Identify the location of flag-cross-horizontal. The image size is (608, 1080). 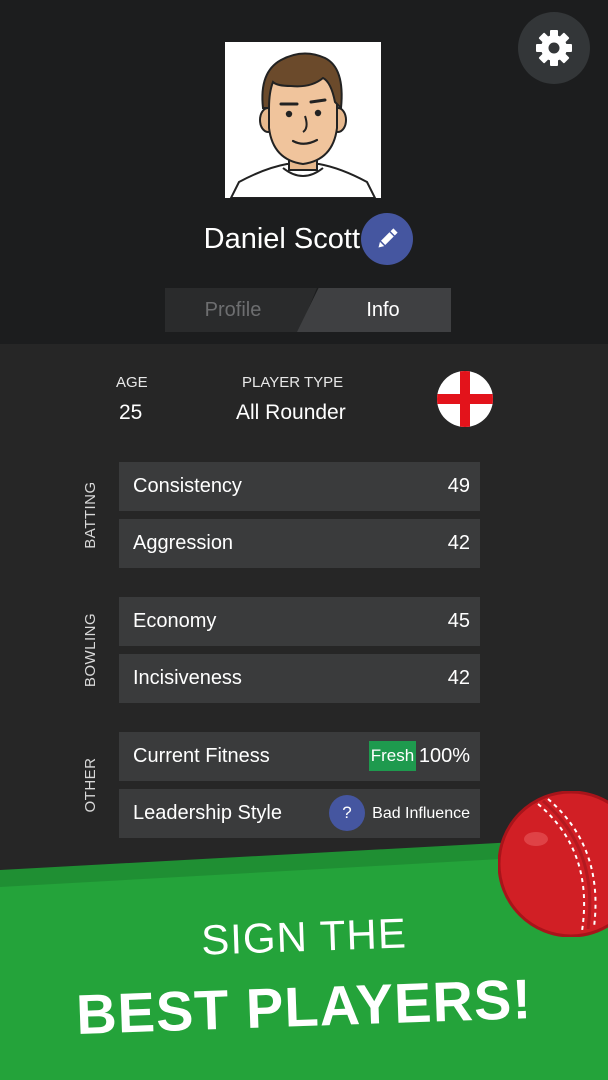
(465, 399).